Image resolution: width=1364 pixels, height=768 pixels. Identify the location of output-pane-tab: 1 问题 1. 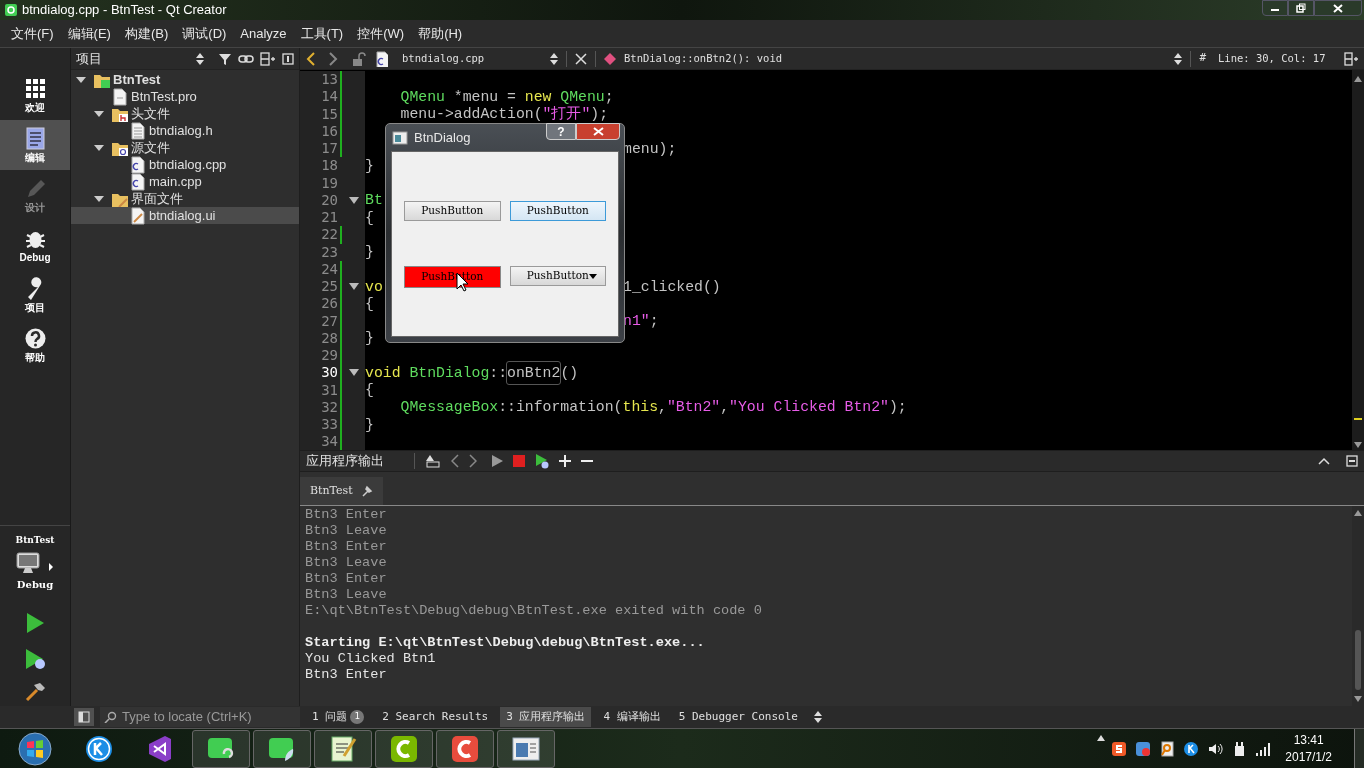
(338, 717).